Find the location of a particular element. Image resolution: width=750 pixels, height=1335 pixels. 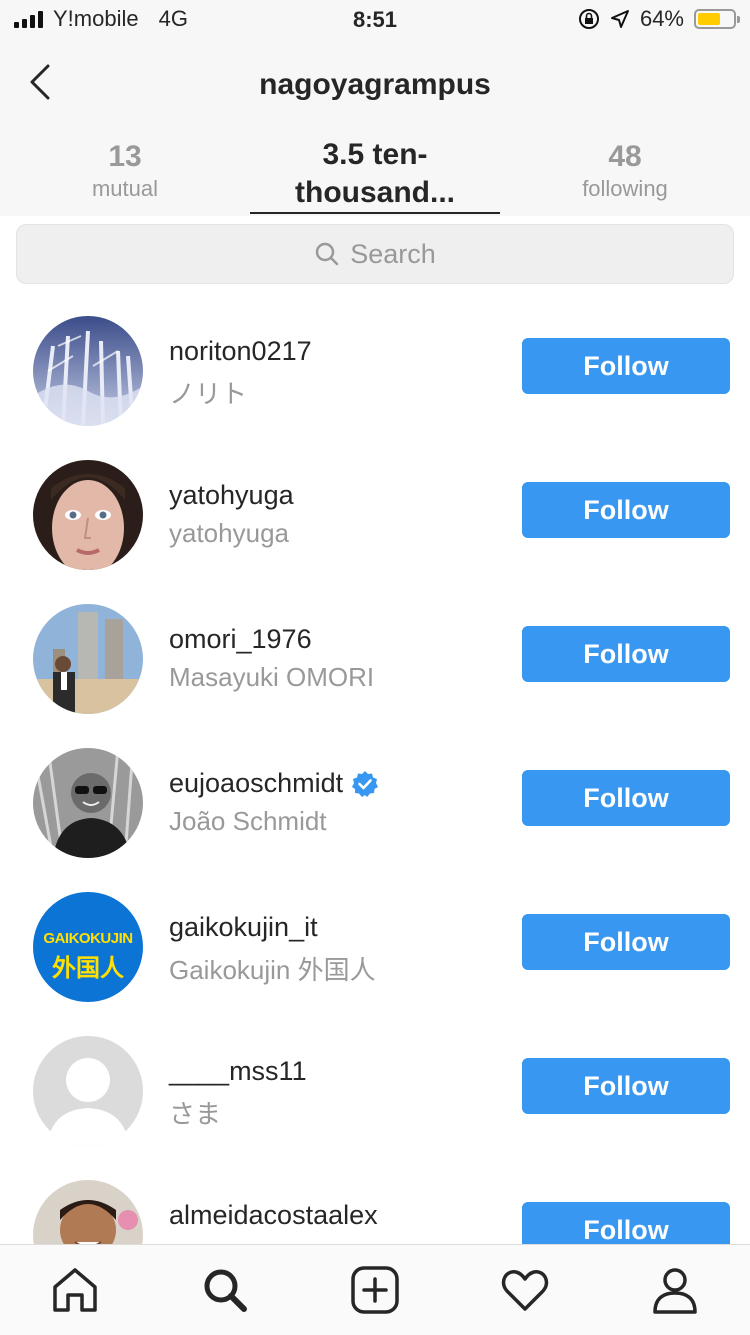

profile-icon is located at coordinates (675, 1290).